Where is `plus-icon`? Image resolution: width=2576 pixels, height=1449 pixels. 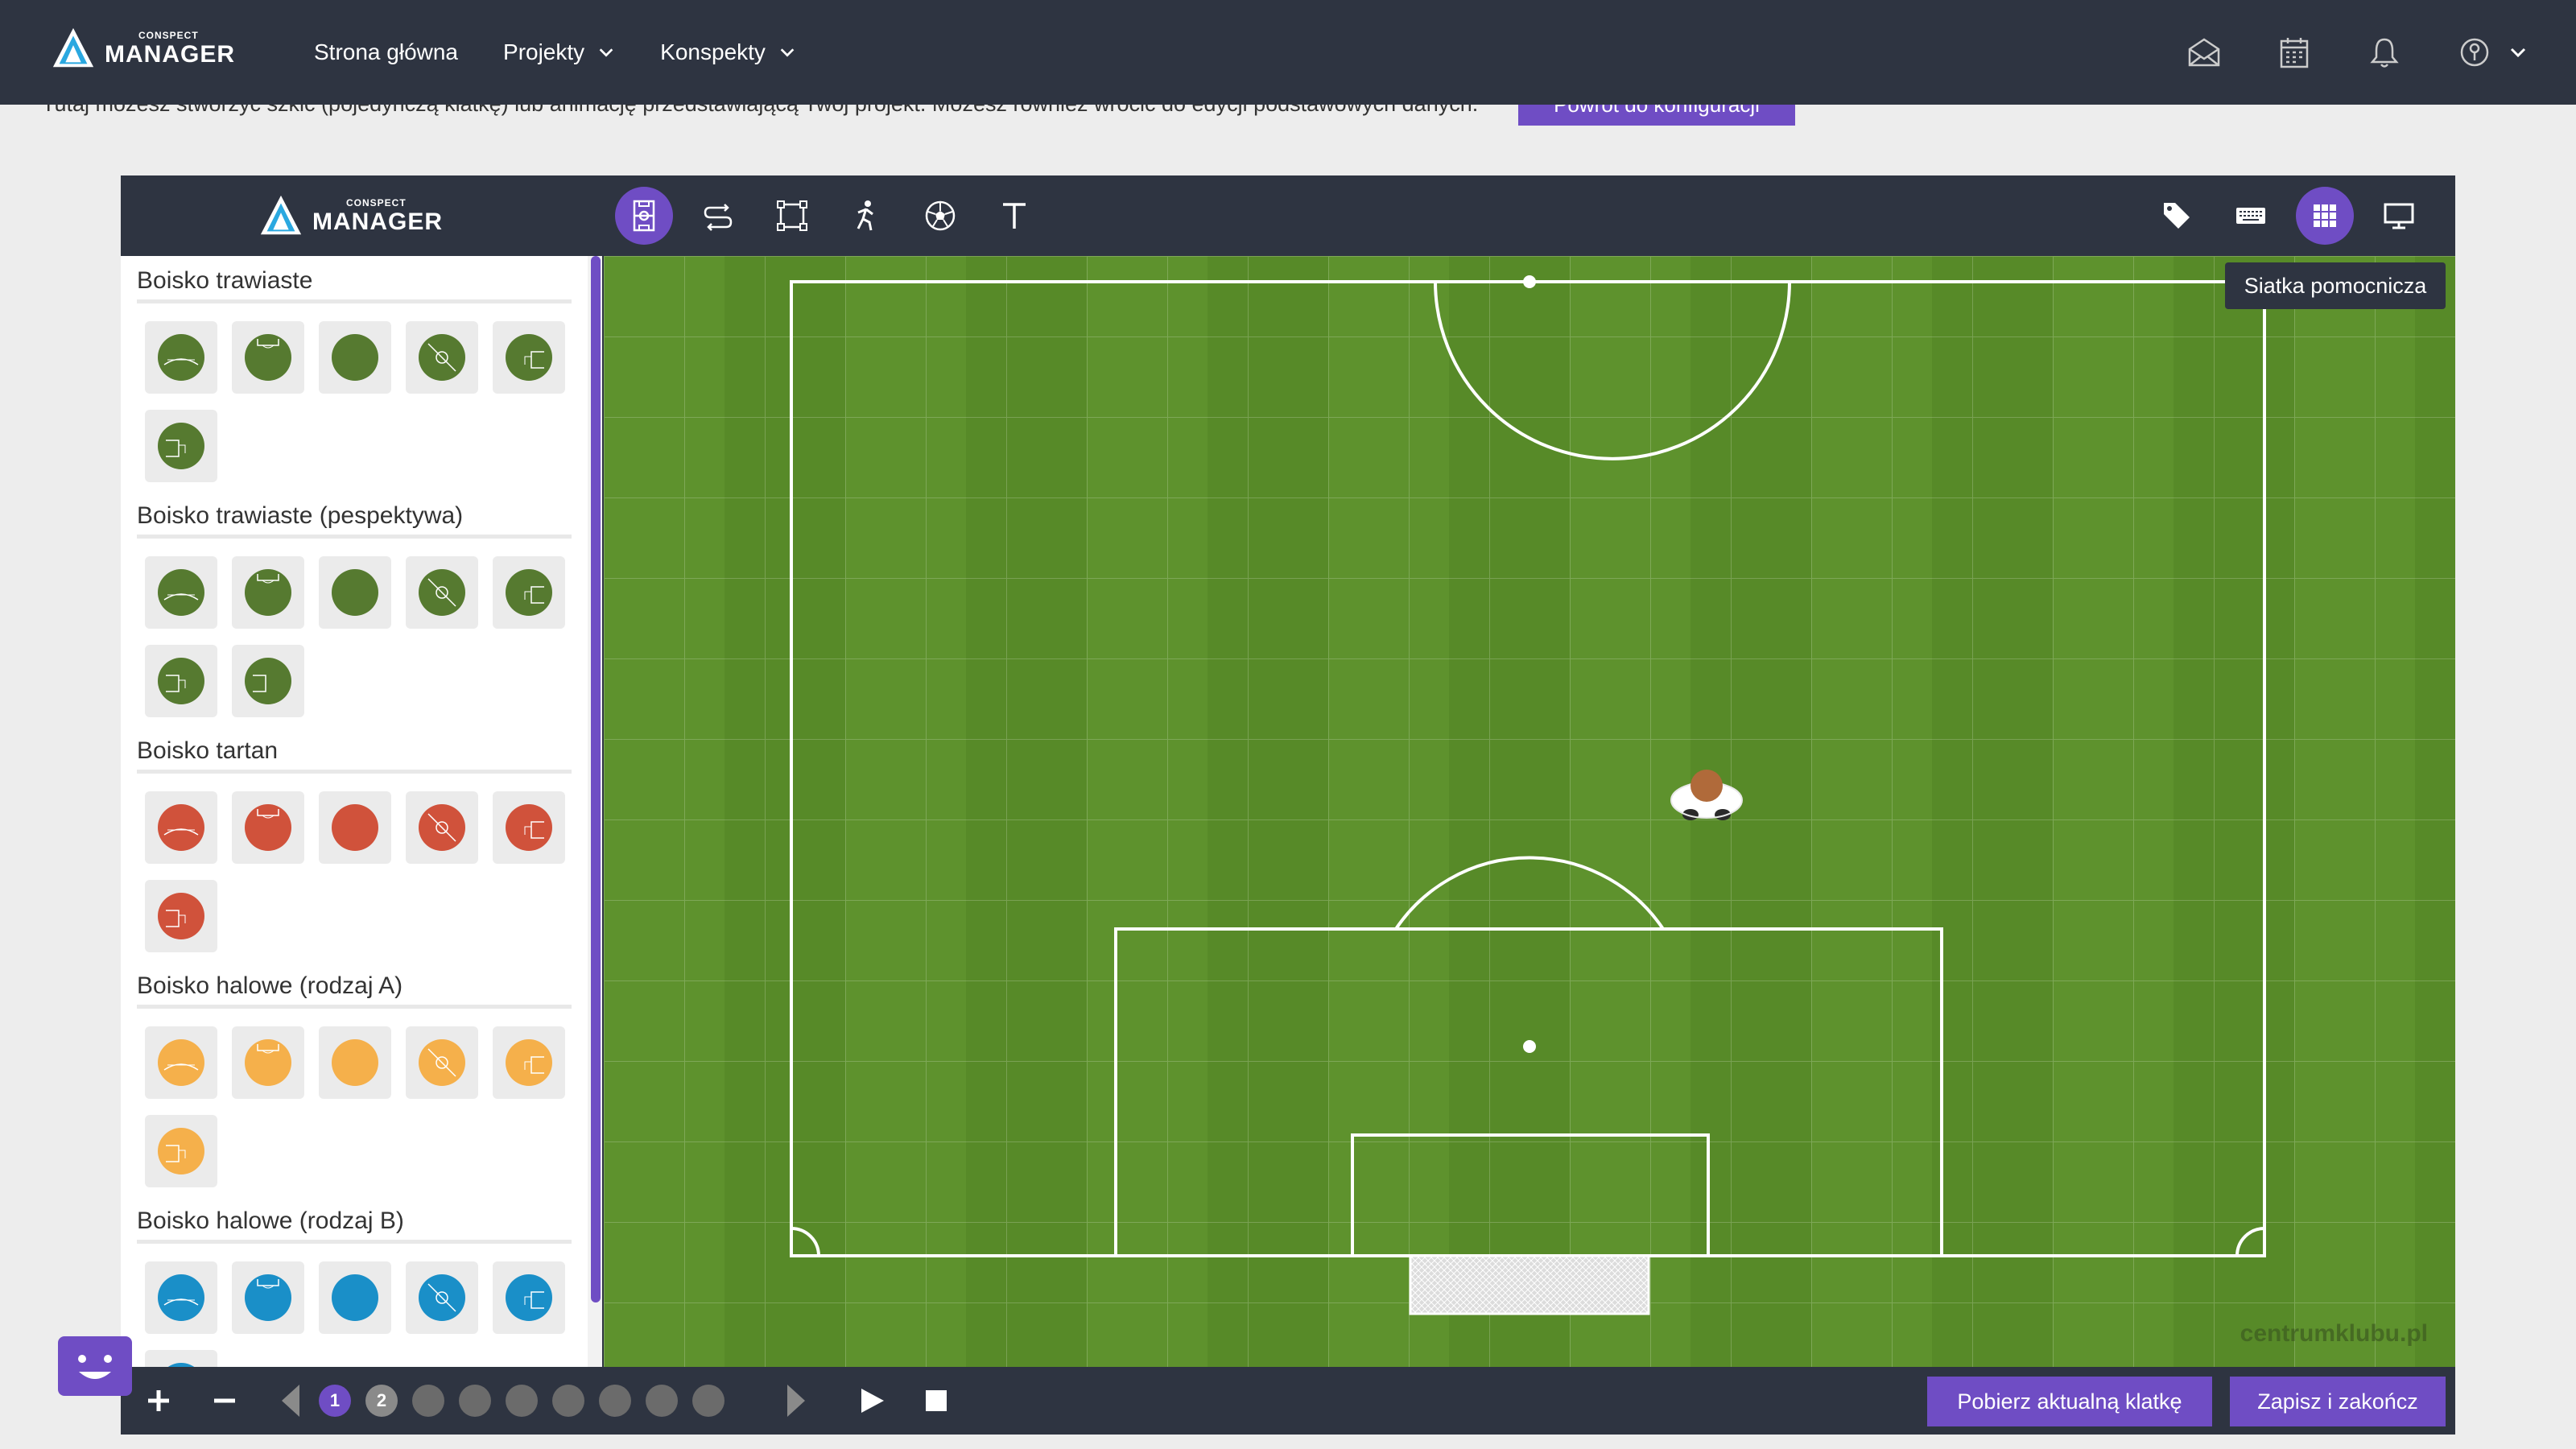
plus-icon is located at coordinates (158, 1400).